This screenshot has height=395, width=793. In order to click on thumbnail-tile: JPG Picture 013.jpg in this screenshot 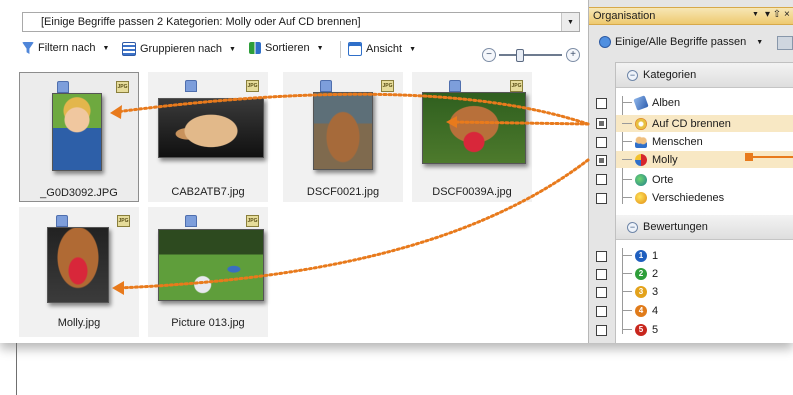, I will do `click(208, 272)`.